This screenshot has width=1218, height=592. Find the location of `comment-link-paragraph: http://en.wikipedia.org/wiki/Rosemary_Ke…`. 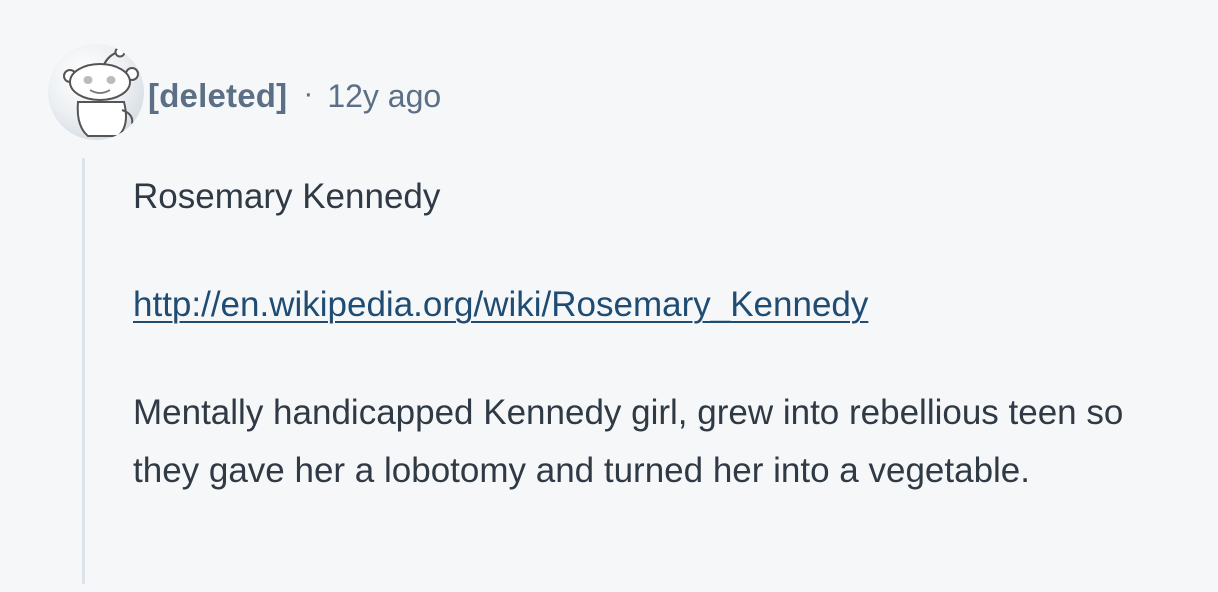

comment-link-paragraph: http://en.wikipedia.org/wiki/Rosemary_Ke… is located at coordinates (653, 305).